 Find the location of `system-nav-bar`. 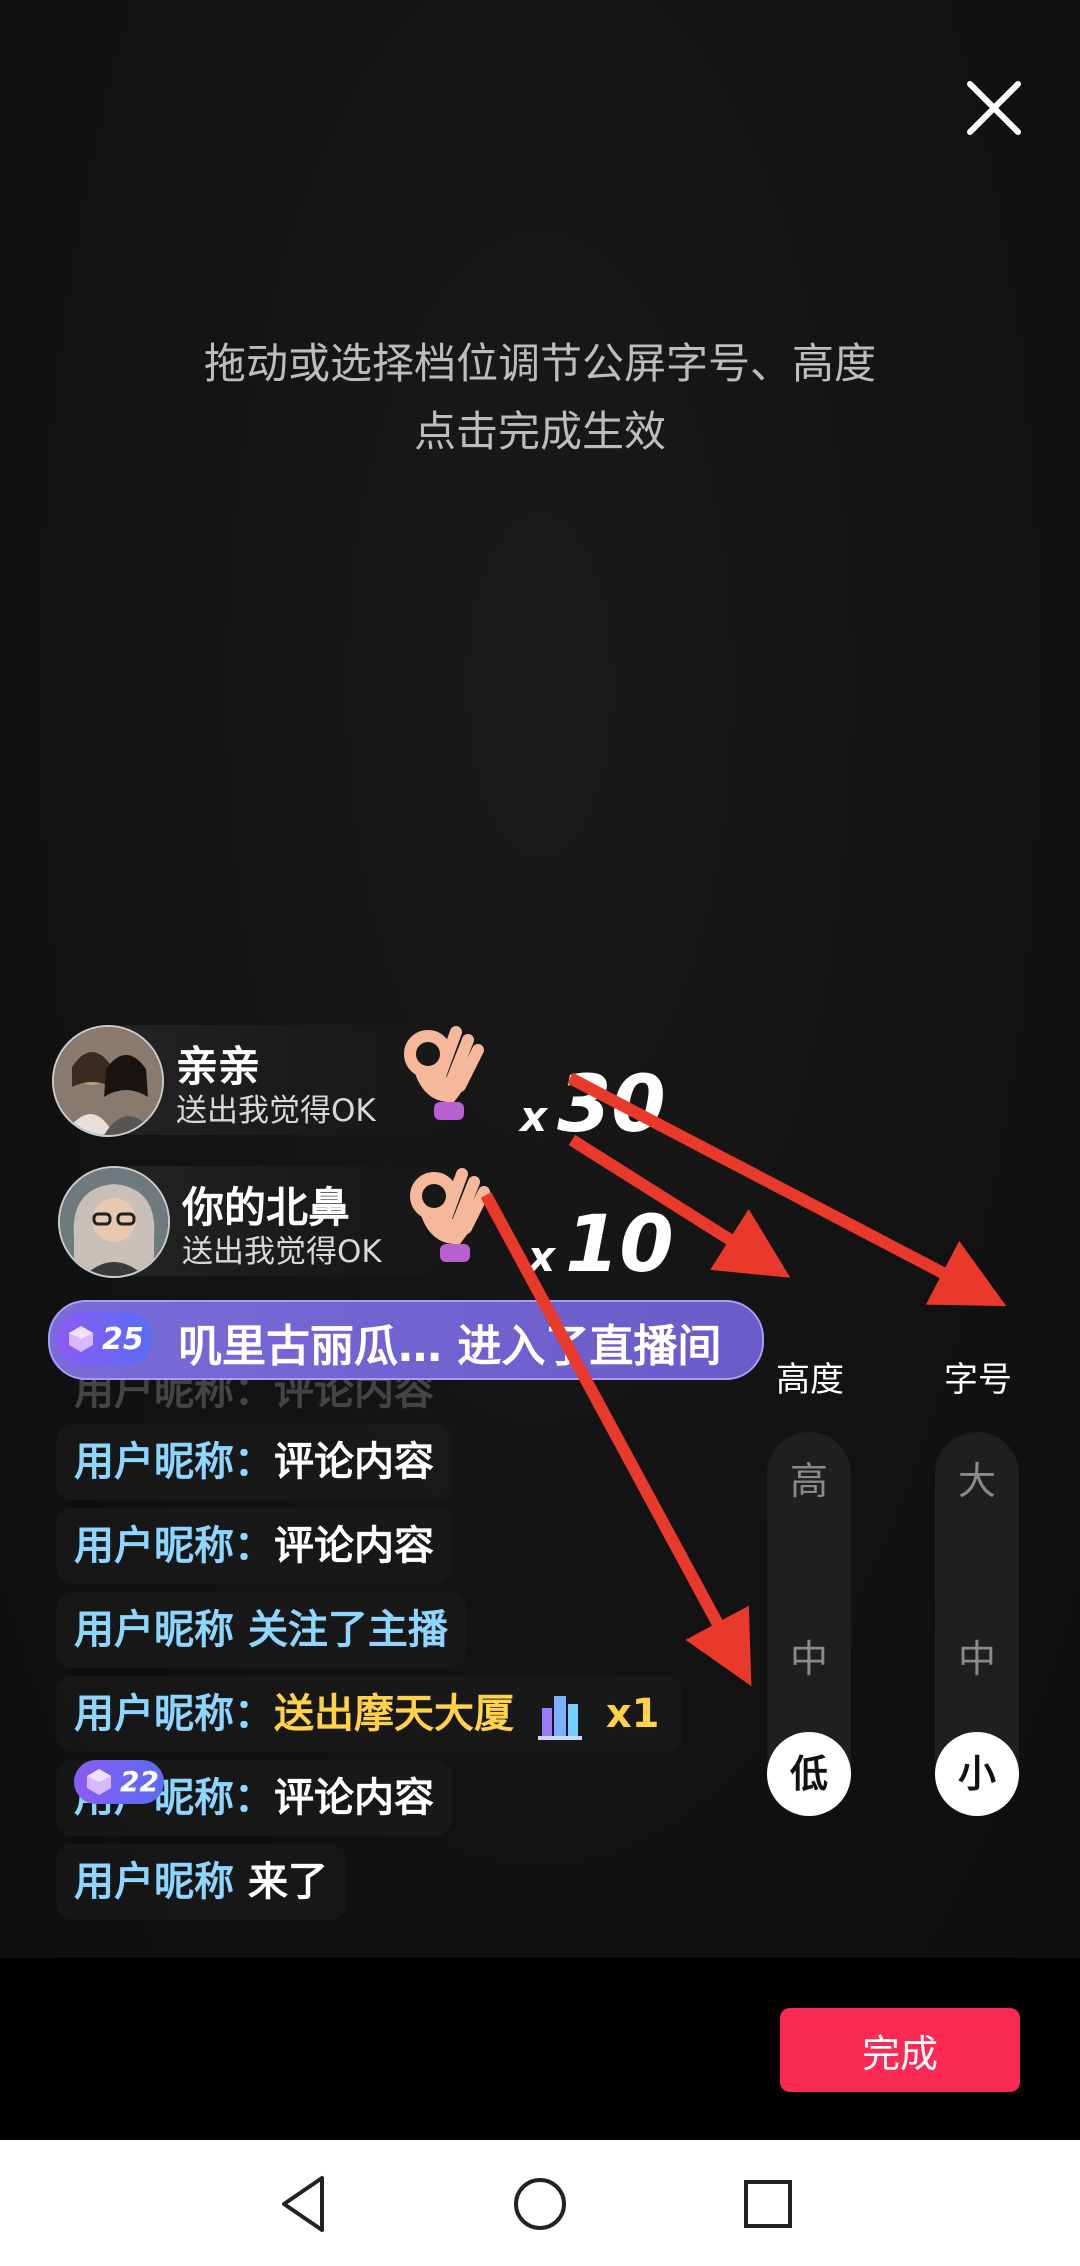

system-nav-bar is located at coordinates (540, 2203).